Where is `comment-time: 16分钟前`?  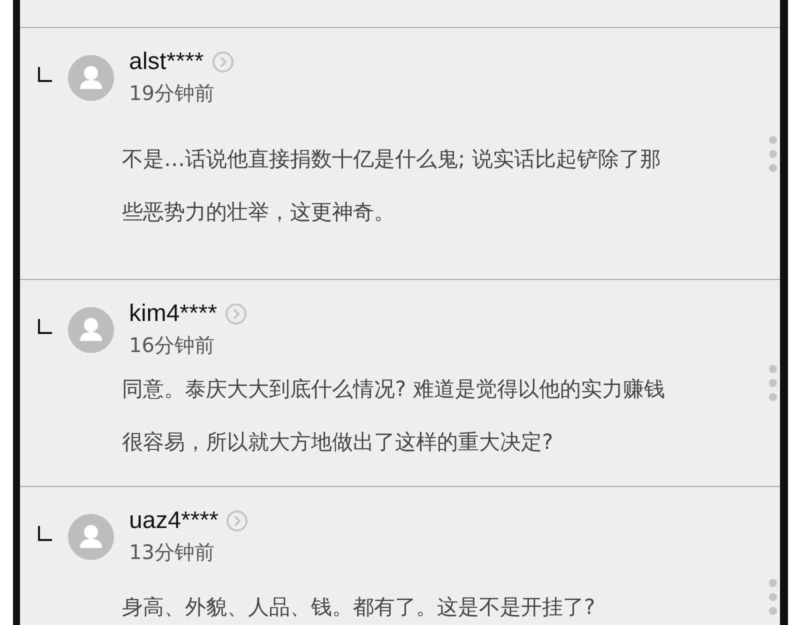 comment-time: 16分钟前 is located at coordinates (172, 345).